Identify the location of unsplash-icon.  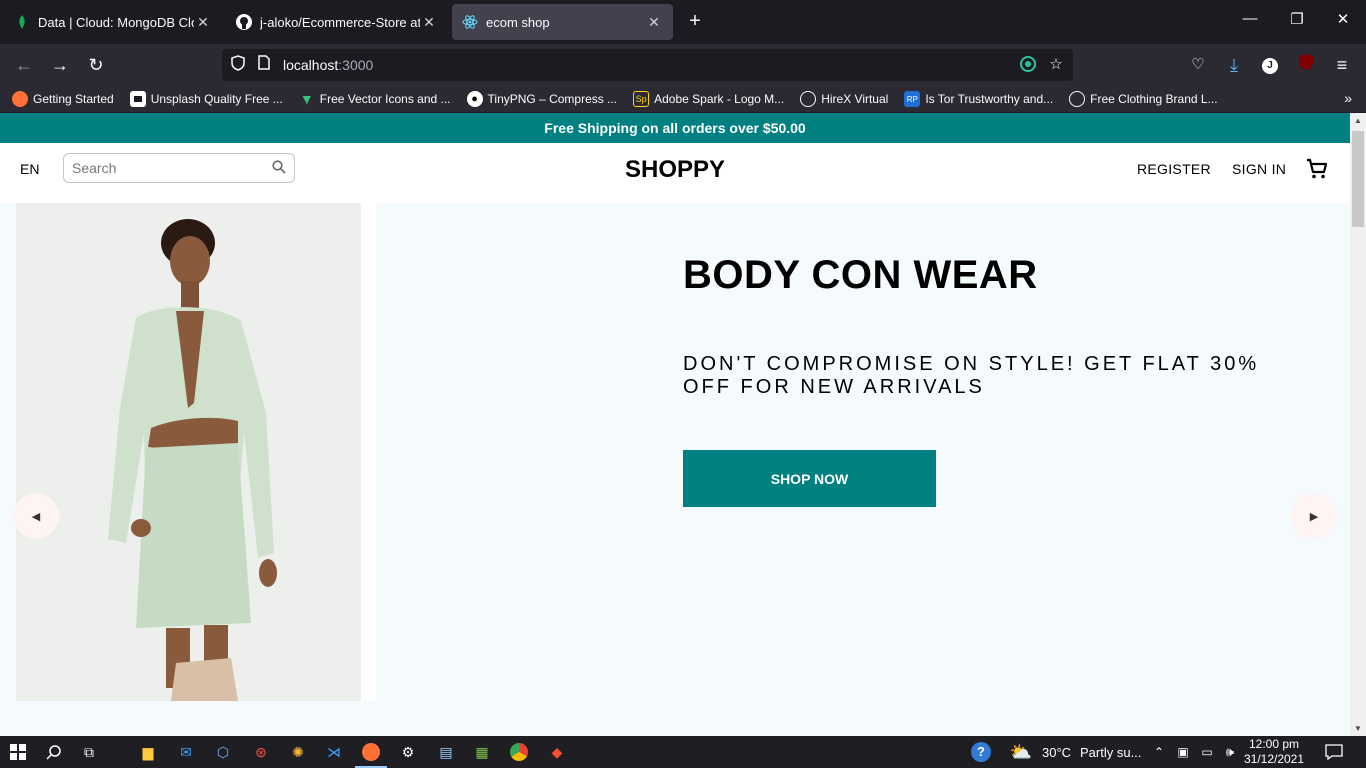
(137, 99).